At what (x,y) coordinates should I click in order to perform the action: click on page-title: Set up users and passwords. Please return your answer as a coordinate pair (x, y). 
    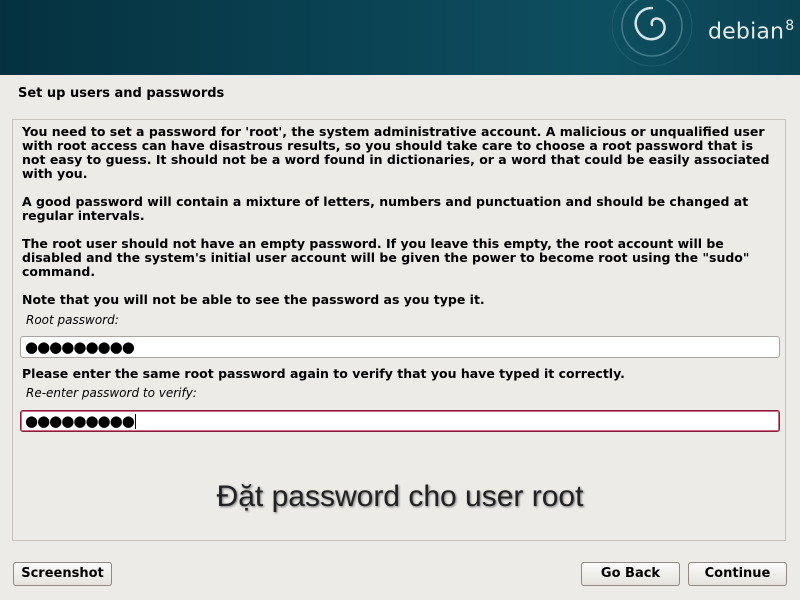
    Looking at the image, I should click on (121, 93).